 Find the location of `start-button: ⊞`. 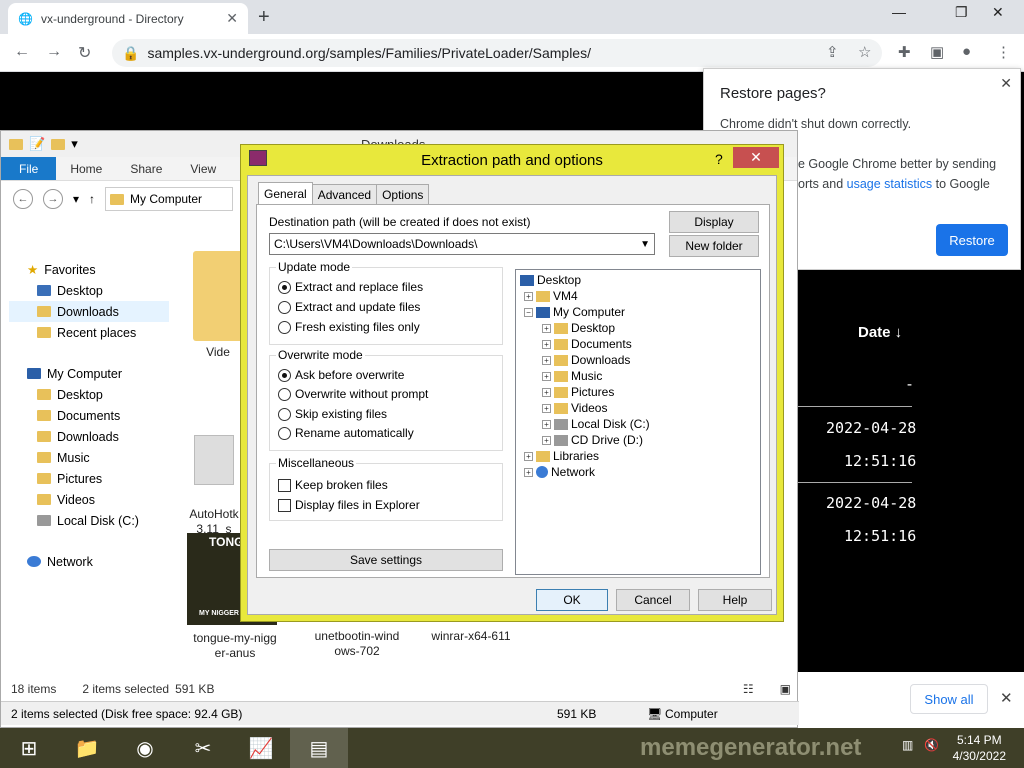

start-button: ⊞ is located at coordinates (29, 748).